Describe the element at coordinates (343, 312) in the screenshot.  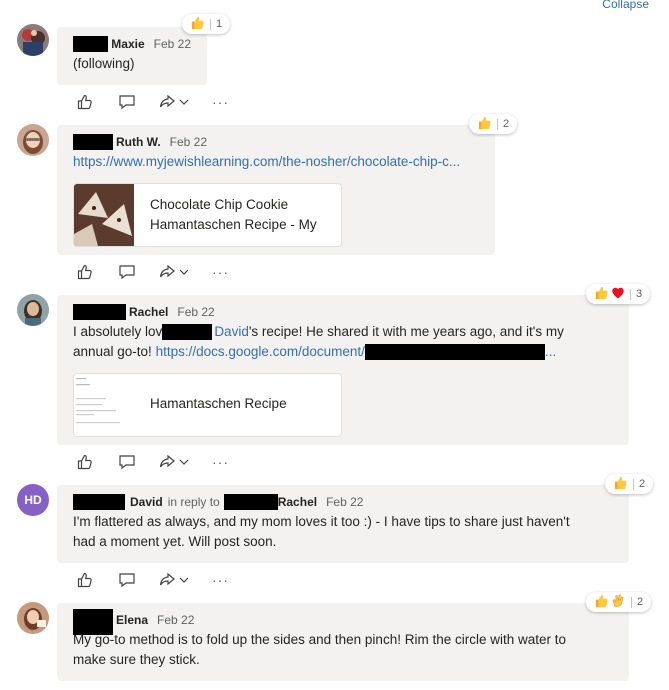
I see `comment-header: Rachel Feb 22` at that location.